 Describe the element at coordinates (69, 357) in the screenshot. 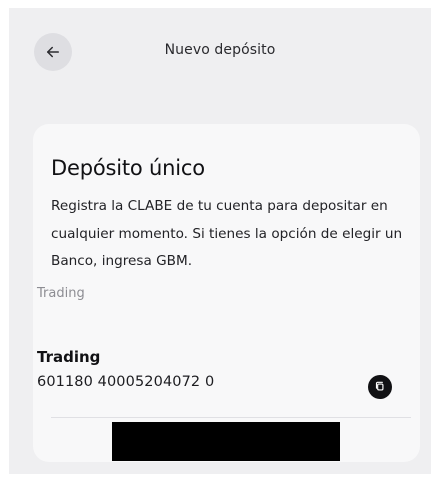

I see `account-title: Trading` at that location.